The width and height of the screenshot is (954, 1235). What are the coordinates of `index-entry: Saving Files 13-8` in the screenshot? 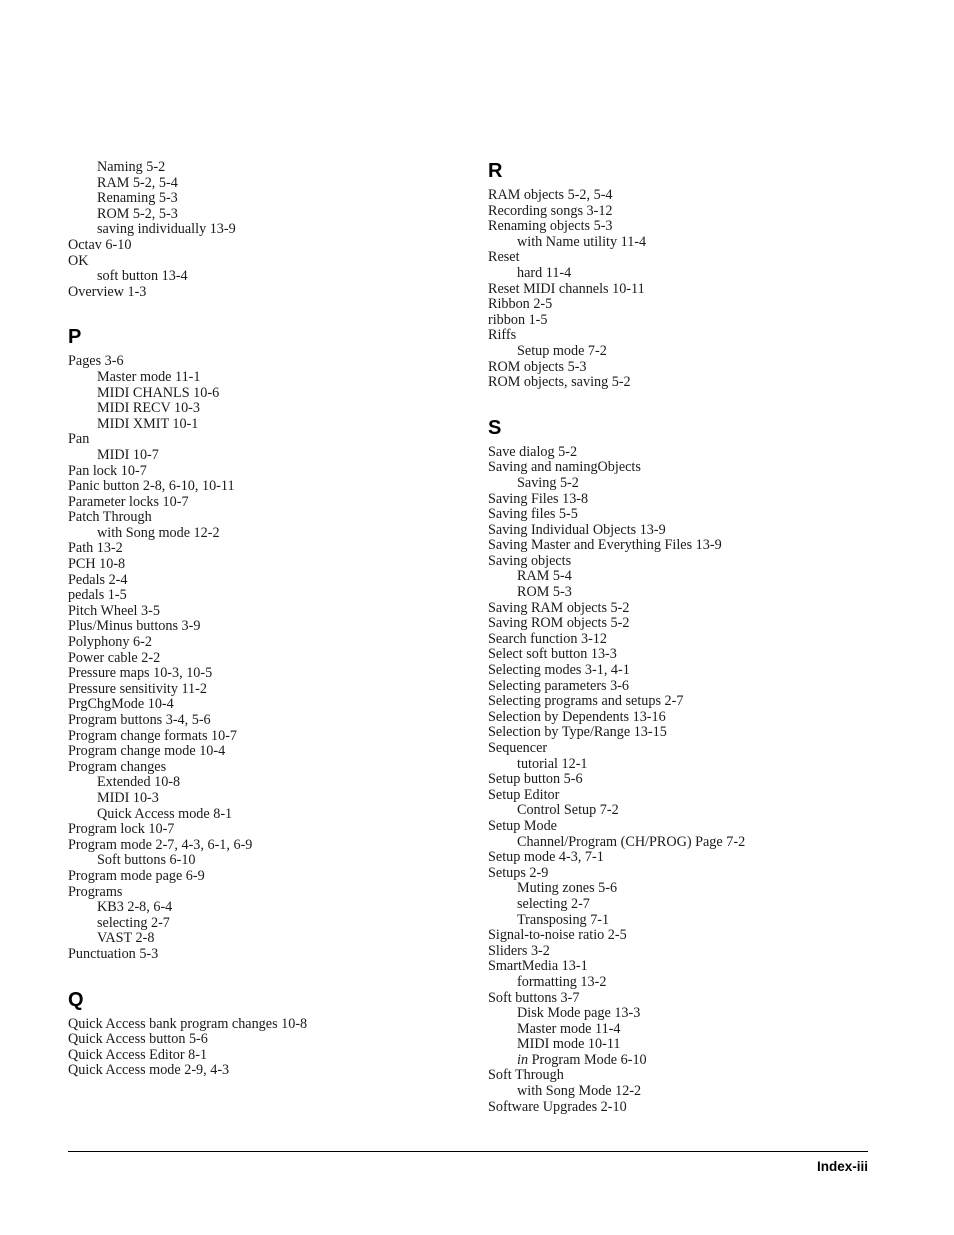 It's located at (538, 498).